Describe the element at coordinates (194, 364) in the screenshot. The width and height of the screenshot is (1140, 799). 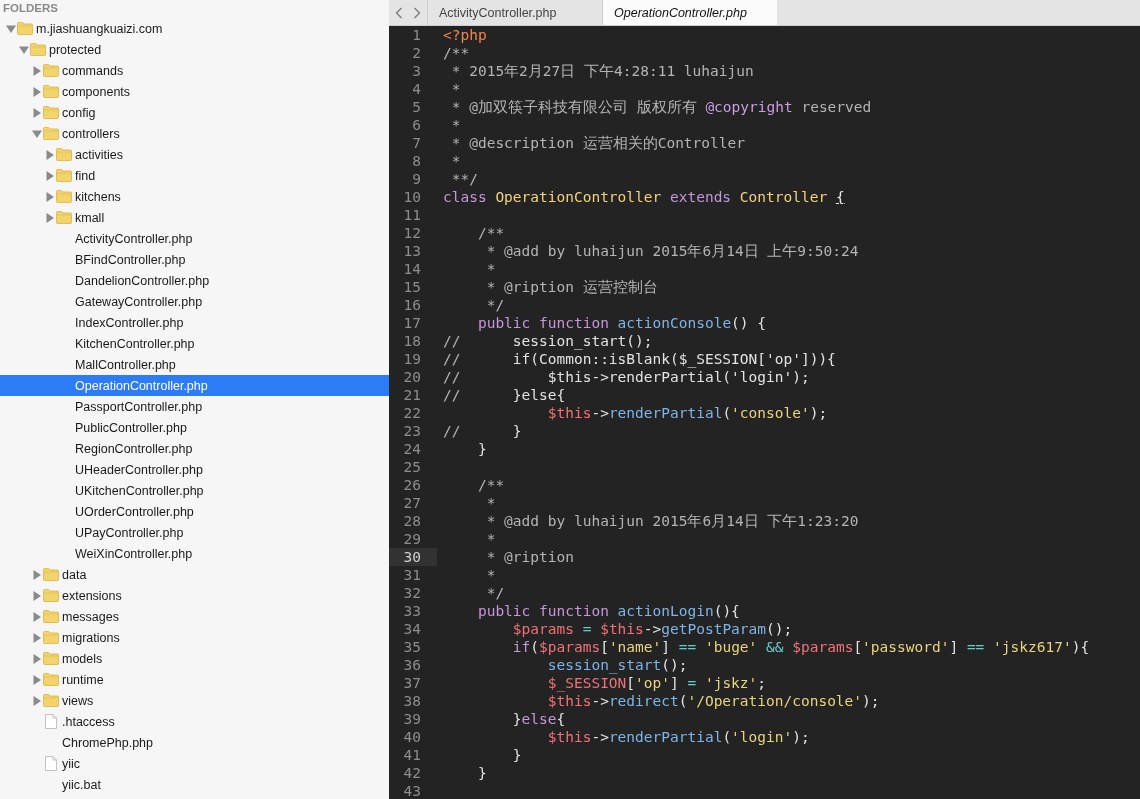
I see `tree-item: MallController.php` at that location.